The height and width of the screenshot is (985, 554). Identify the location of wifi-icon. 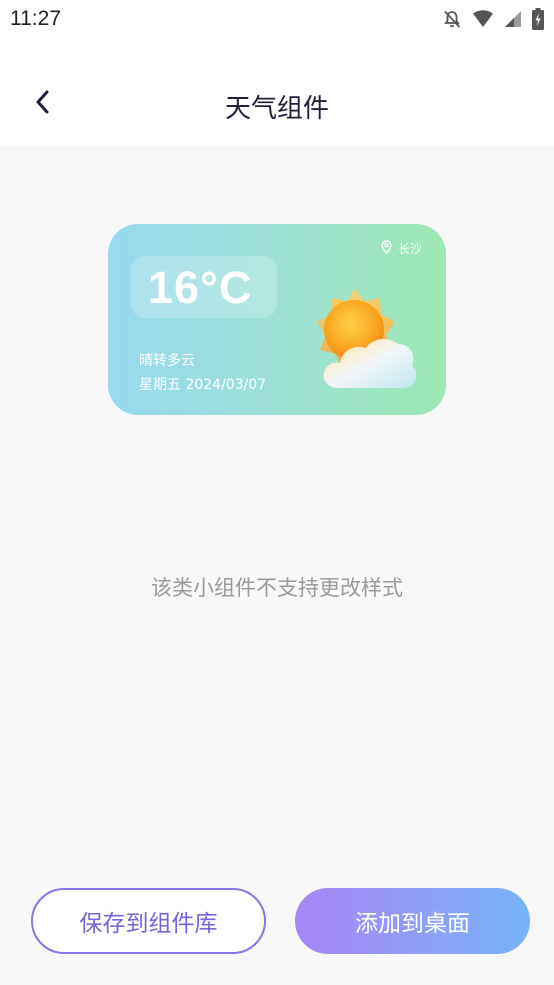
(483, 19).